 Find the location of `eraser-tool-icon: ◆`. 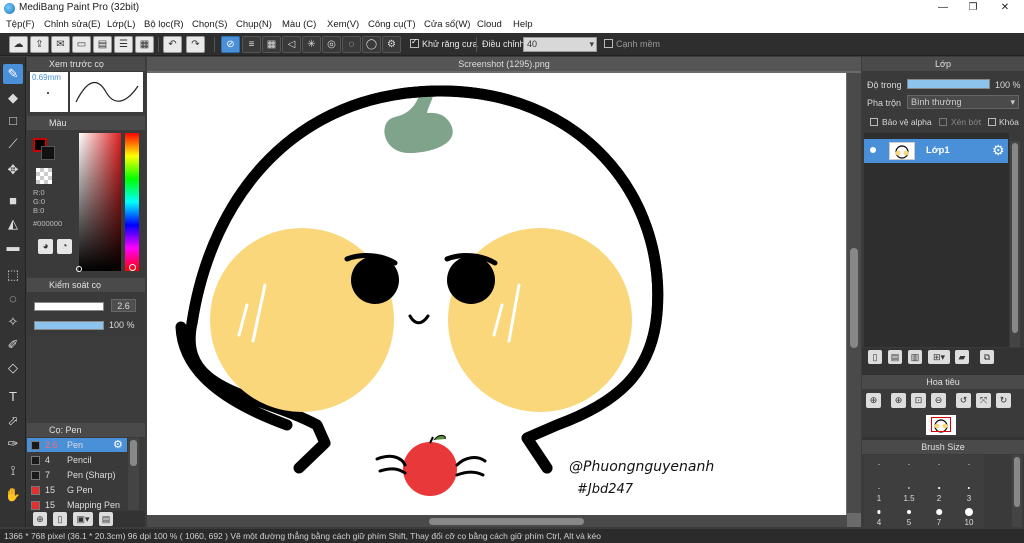

eraser-tool-icon: ◆ is located at coordinates (13, 98).